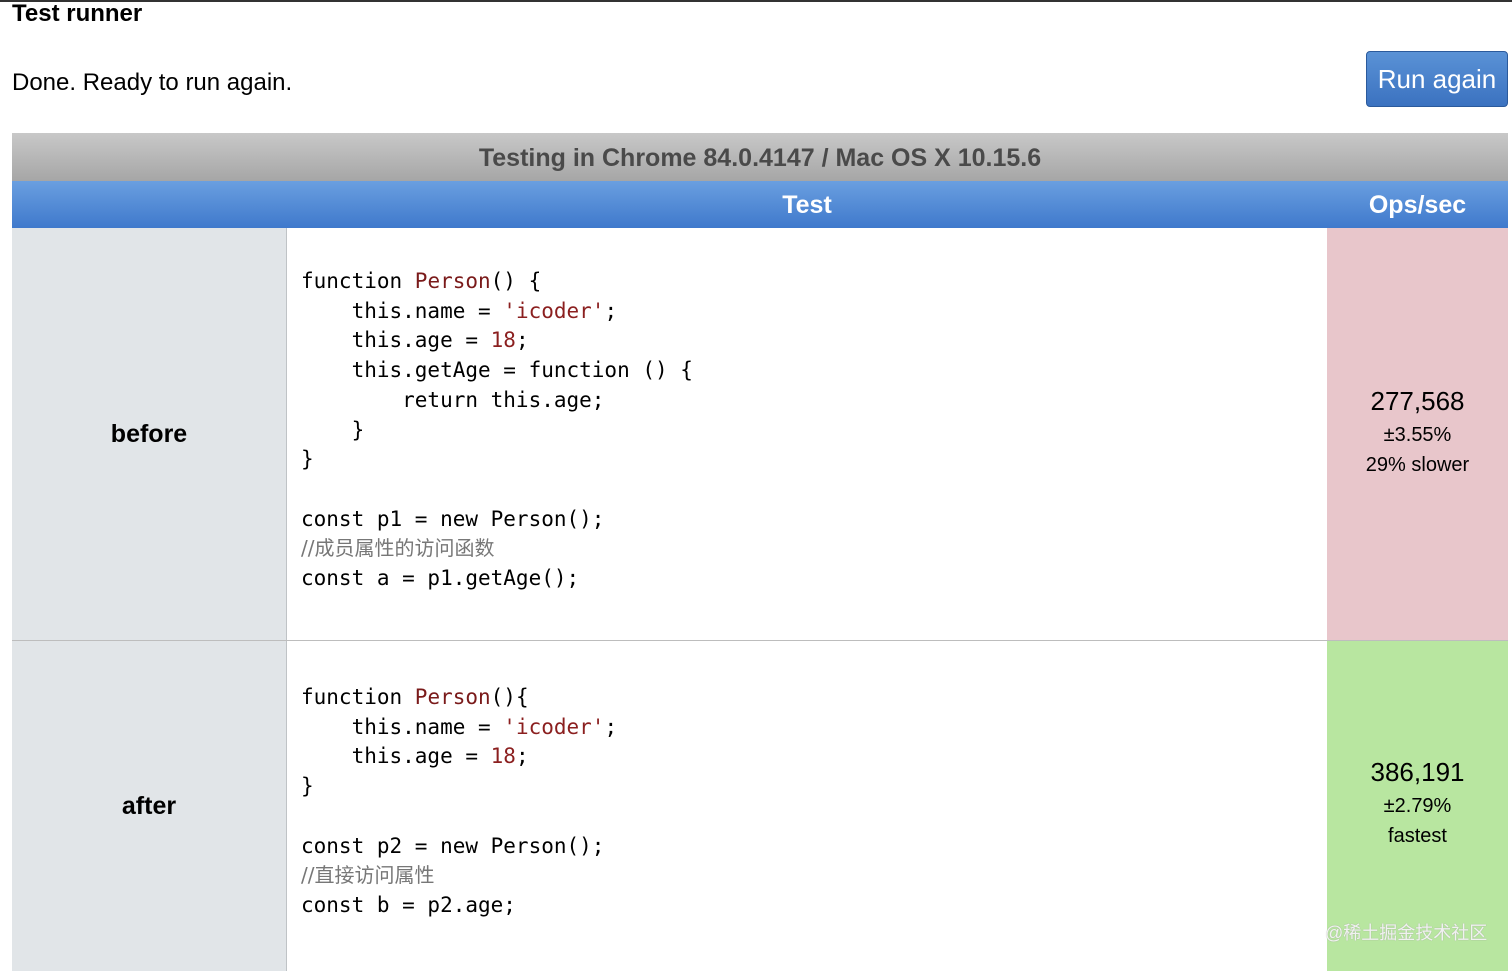 This screenshot has height=971, width=1512. What do you see at coordinates (807, 205) in the screenshot?
I see `column-header-test: Test` at bounding box center [807, 205].